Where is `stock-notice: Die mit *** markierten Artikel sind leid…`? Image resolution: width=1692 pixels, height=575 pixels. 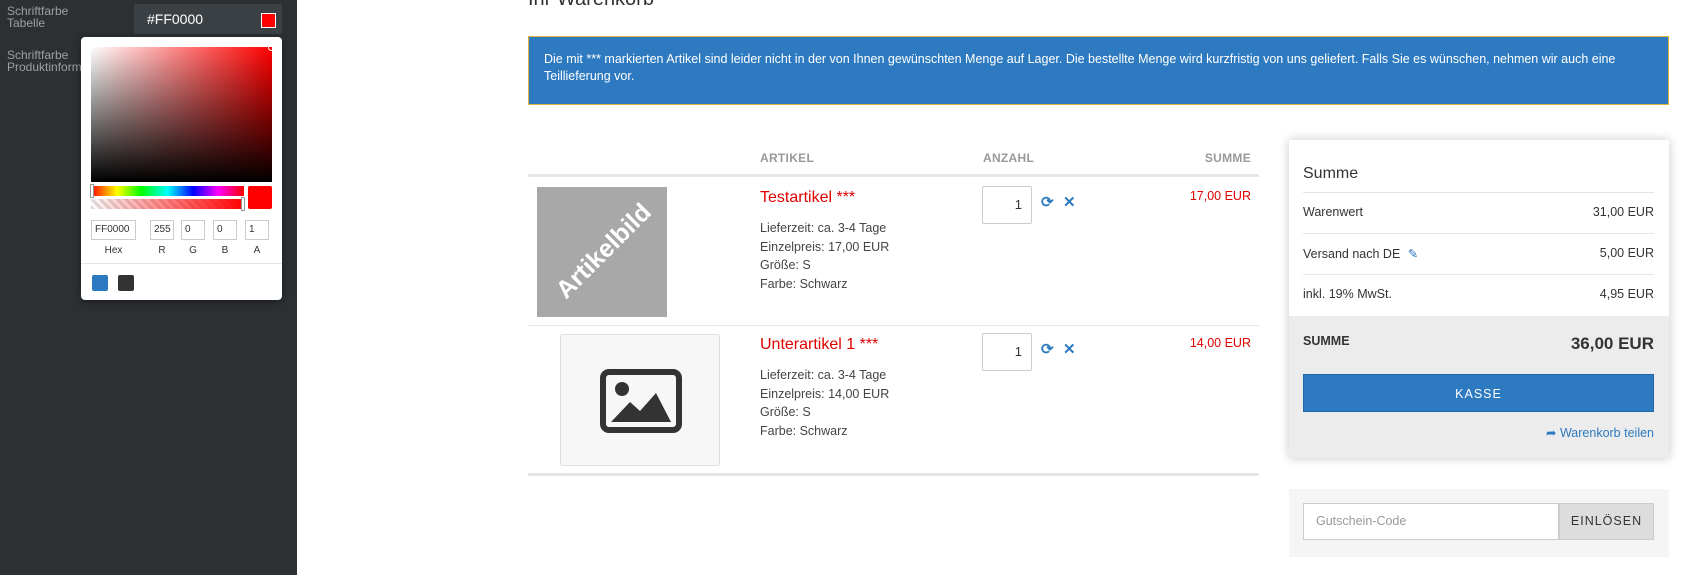 stock-notice: Die mit *** markierten Artikel sind leid… is located at coordinates (1098, 70).